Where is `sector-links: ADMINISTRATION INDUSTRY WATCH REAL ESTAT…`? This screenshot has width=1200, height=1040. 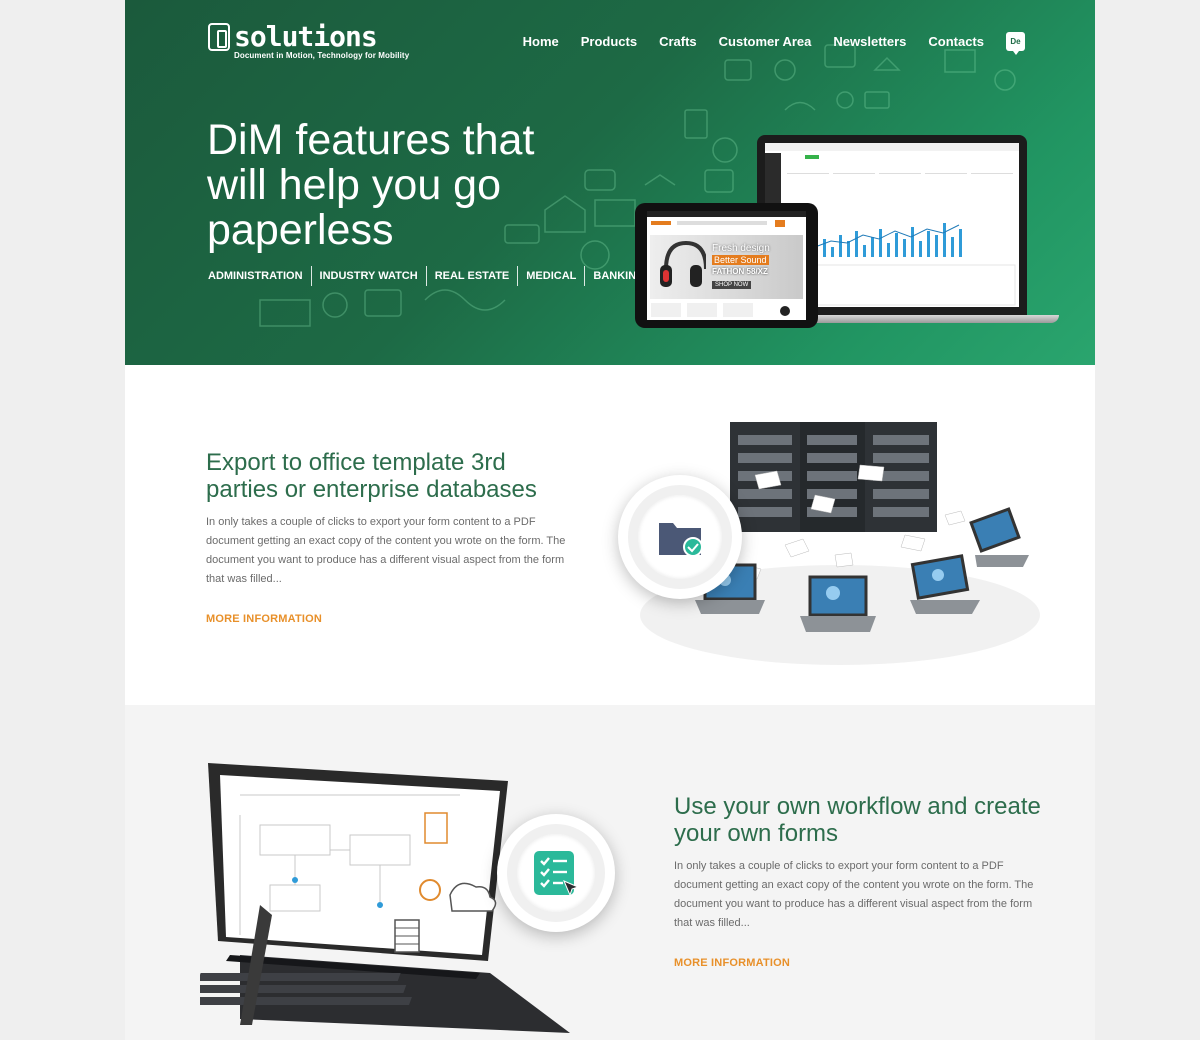
sector-links: ADMINISTRATION INDUSTRY WATCH REAL ESTAT… is located at coordinates (430, 276).